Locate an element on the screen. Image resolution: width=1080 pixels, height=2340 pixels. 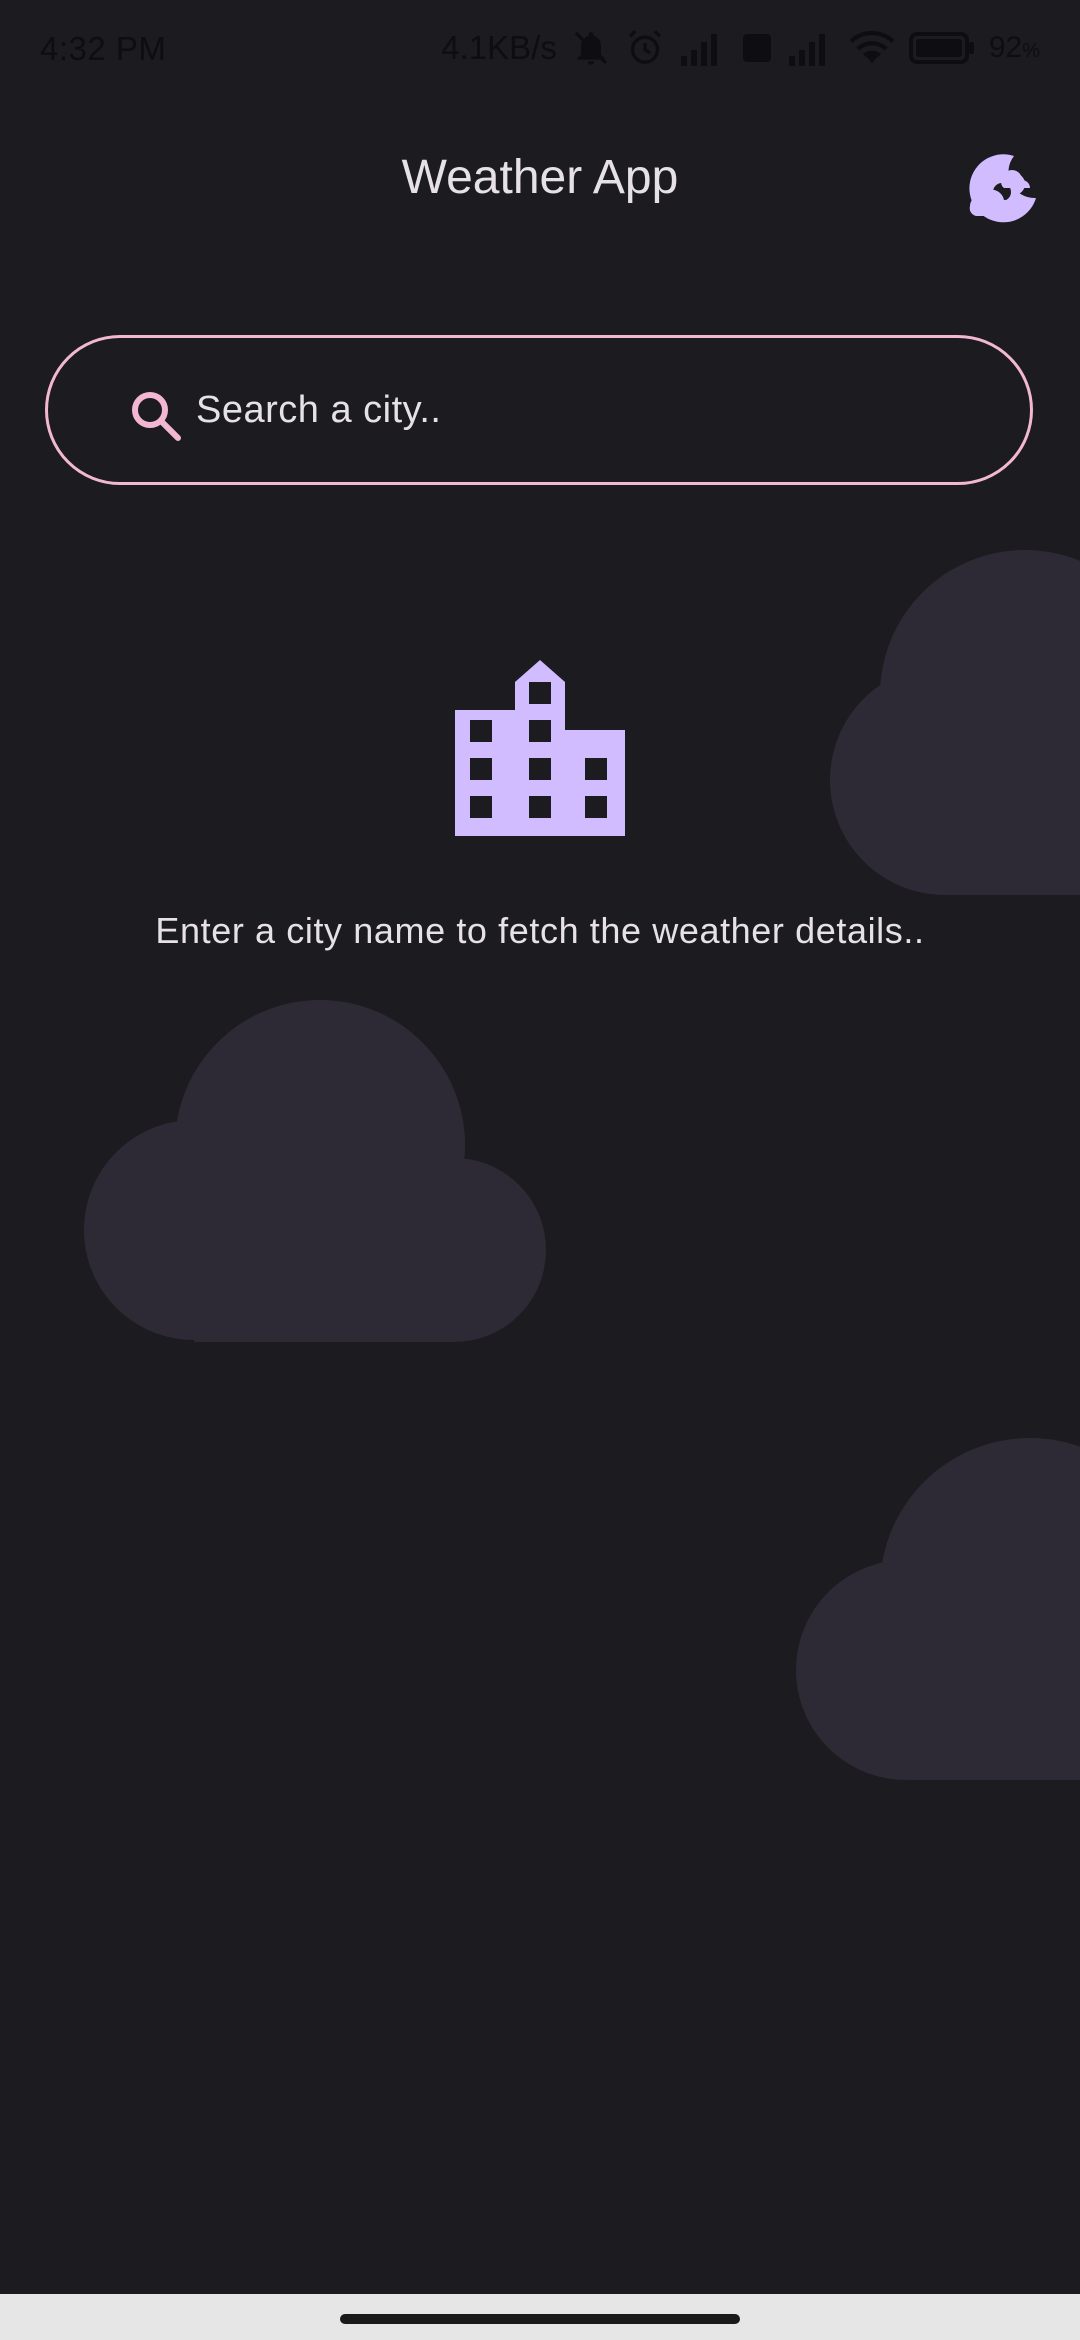
battery-percent-unit: % is located at coordinates (1031, 51).